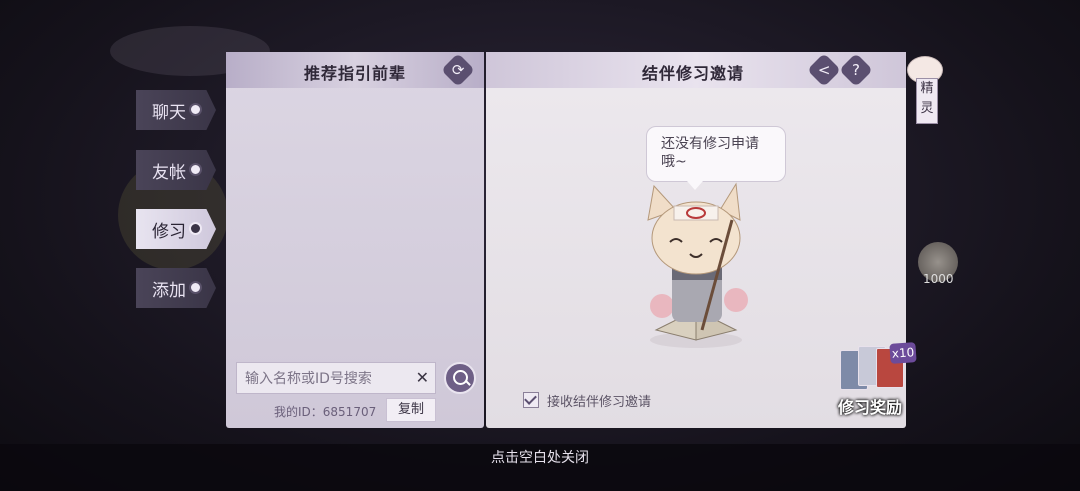  I want to click on my-id-label: 我的ID：6851707, so click(325, 412).